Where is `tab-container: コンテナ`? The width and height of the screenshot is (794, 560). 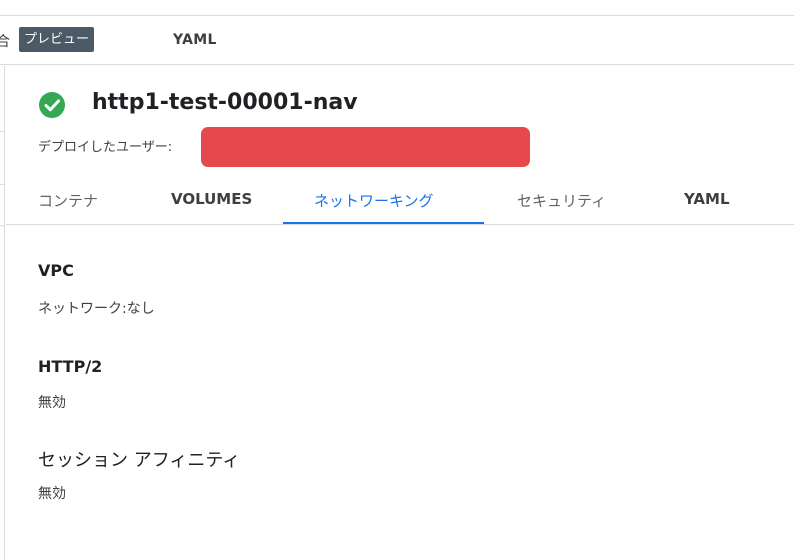
tab-container: コンテナ is located at coordinates (68, 200).